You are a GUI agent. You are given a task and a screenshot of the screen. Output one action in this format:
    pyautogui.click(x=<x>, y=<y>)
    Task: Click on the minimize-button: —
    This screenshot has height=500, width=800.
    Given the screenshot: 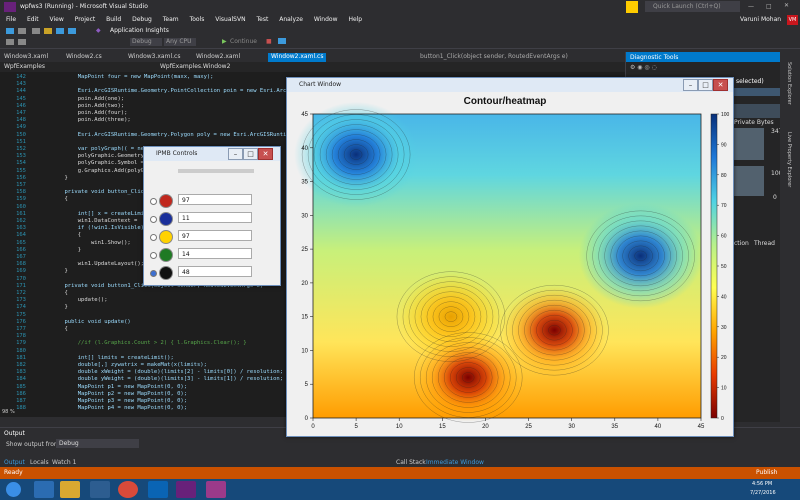 What is the action you would take?
    pyautogui.click(x=751, y=6)
    